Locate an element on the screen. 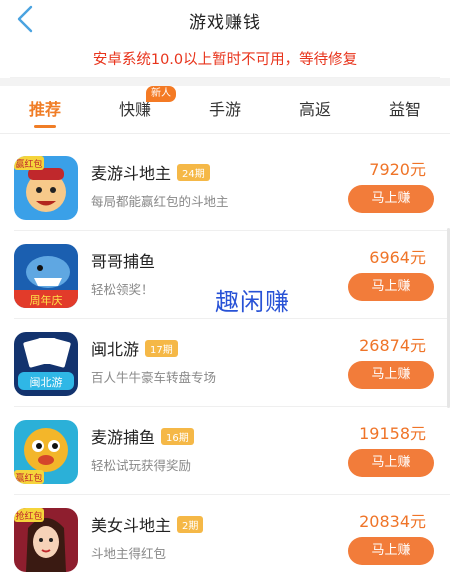 The height and width of the screenshot is (585, 450). game-name: 麦游捕鱼 16期 is located at coordinates (142, 436).